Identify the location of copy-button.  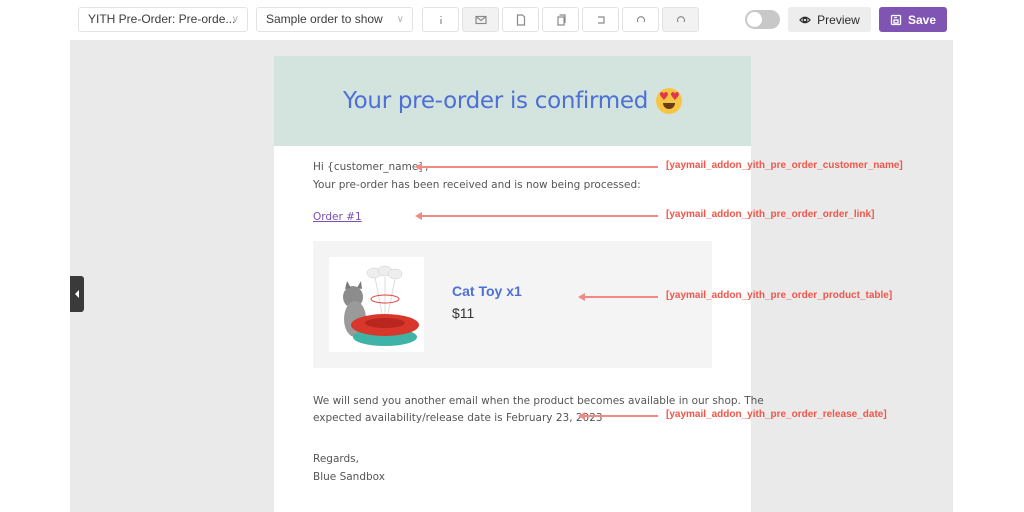
(560, 19).